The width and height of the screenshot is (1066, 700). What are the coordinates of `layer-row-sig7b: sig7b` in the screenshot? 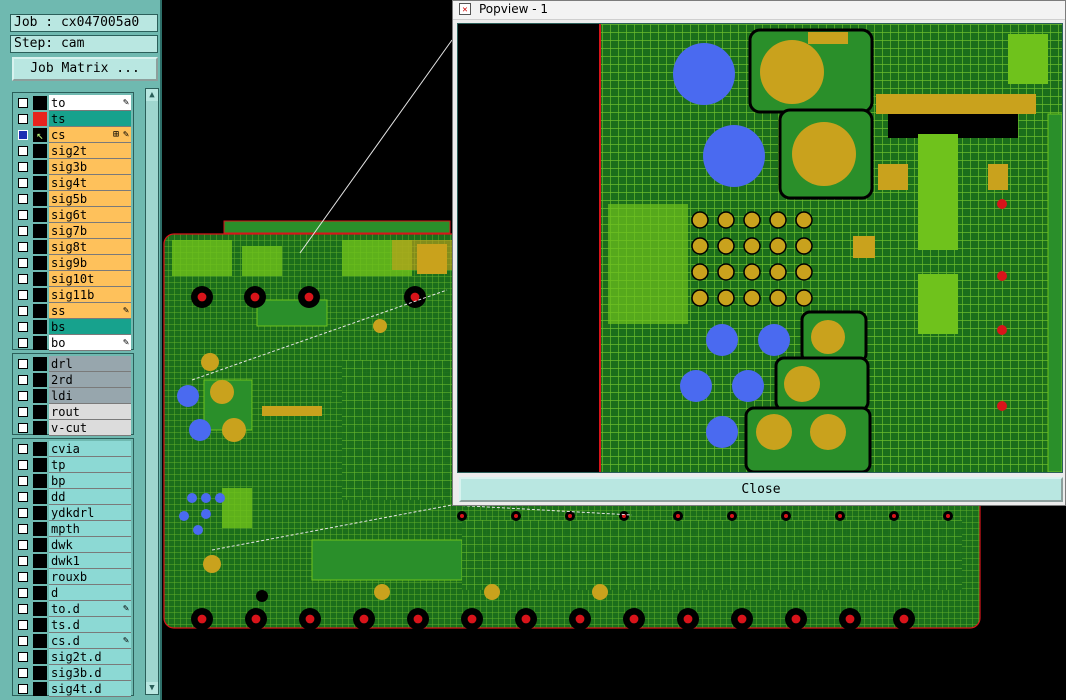 It's located at (73, 231).